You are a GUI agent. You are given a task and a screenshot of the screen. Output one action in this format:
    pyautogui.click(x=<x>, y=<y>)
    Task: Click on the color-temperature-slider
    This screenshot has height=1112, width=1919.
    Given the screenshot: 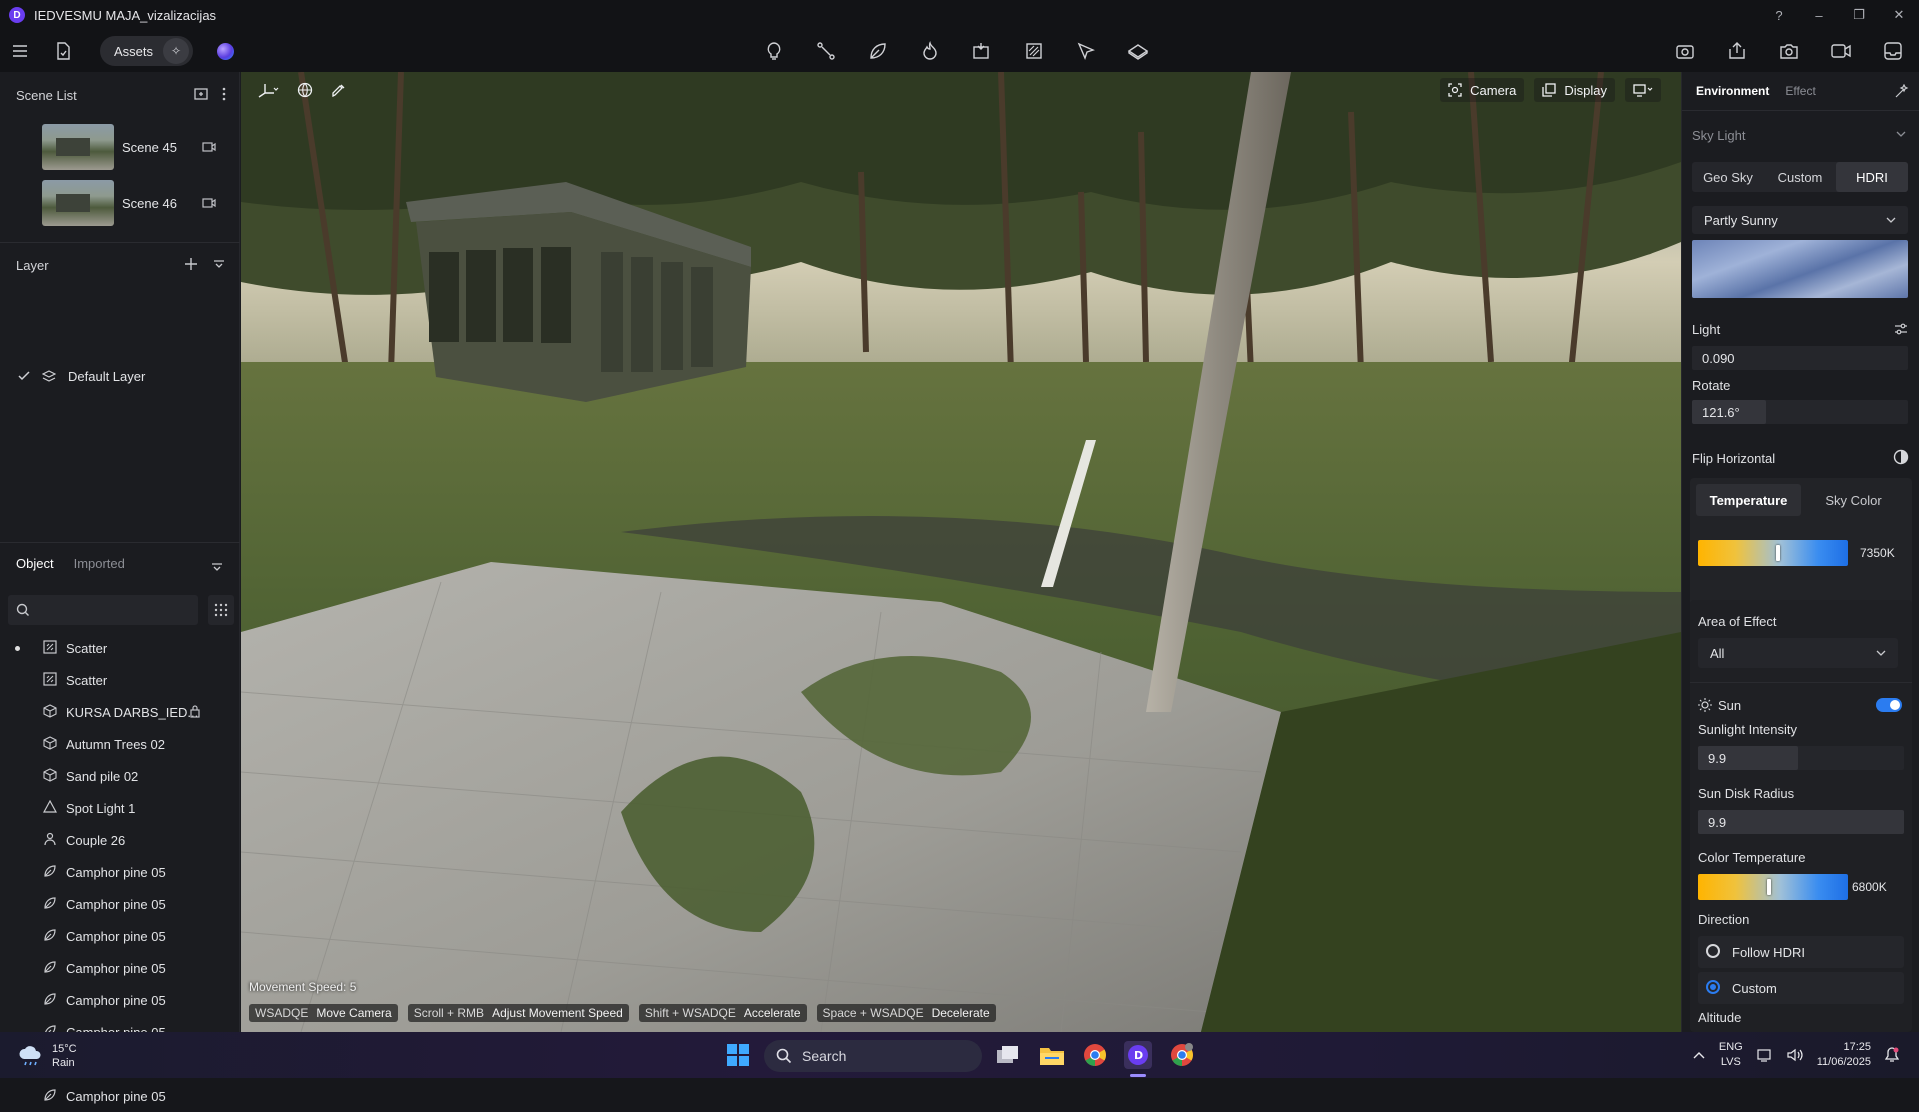 What is the action you would take?
    pyautogui.click(x=1773, y=887)
    